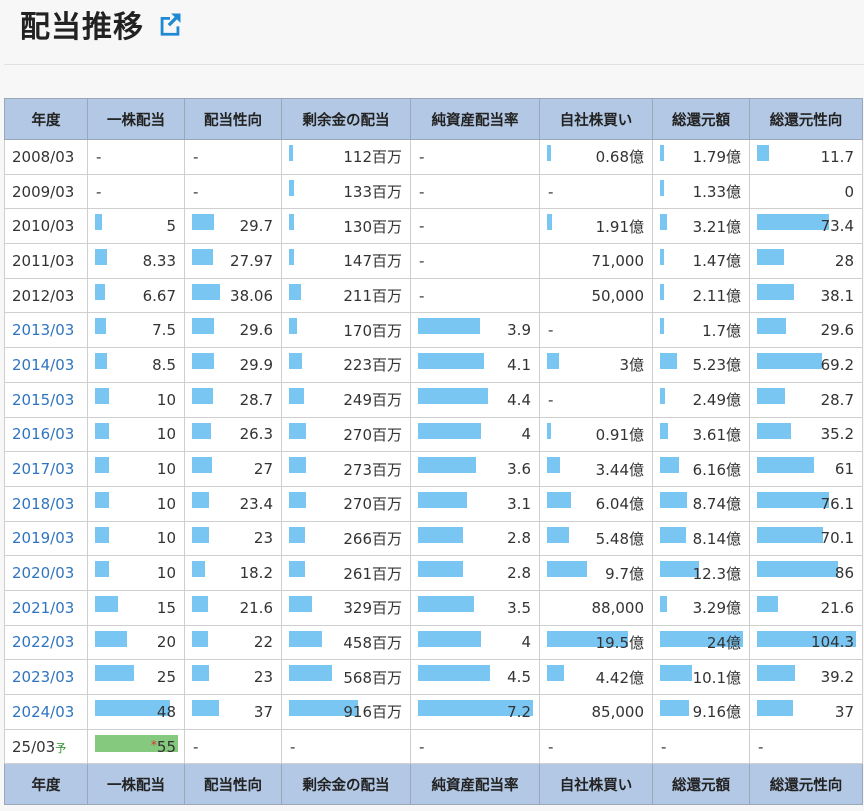 This screenshot has width=864, height=811. I want to click on cell-value: 916百万, so click(372, 712).